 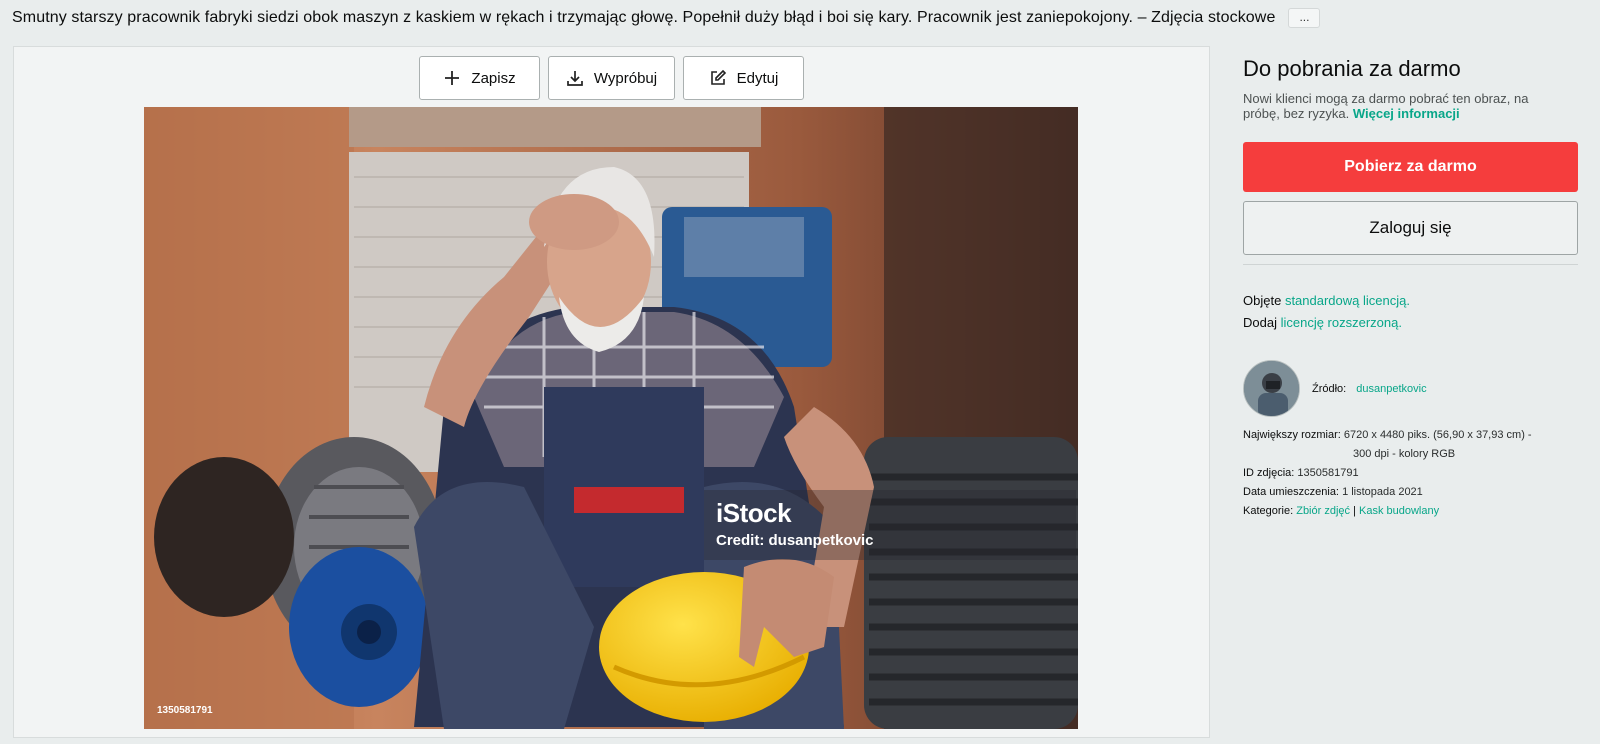 What do you see at coordinates (493, 78) in the screenshot?
I see `save-button-label: Zapisz` at bounding box center [493, 78].